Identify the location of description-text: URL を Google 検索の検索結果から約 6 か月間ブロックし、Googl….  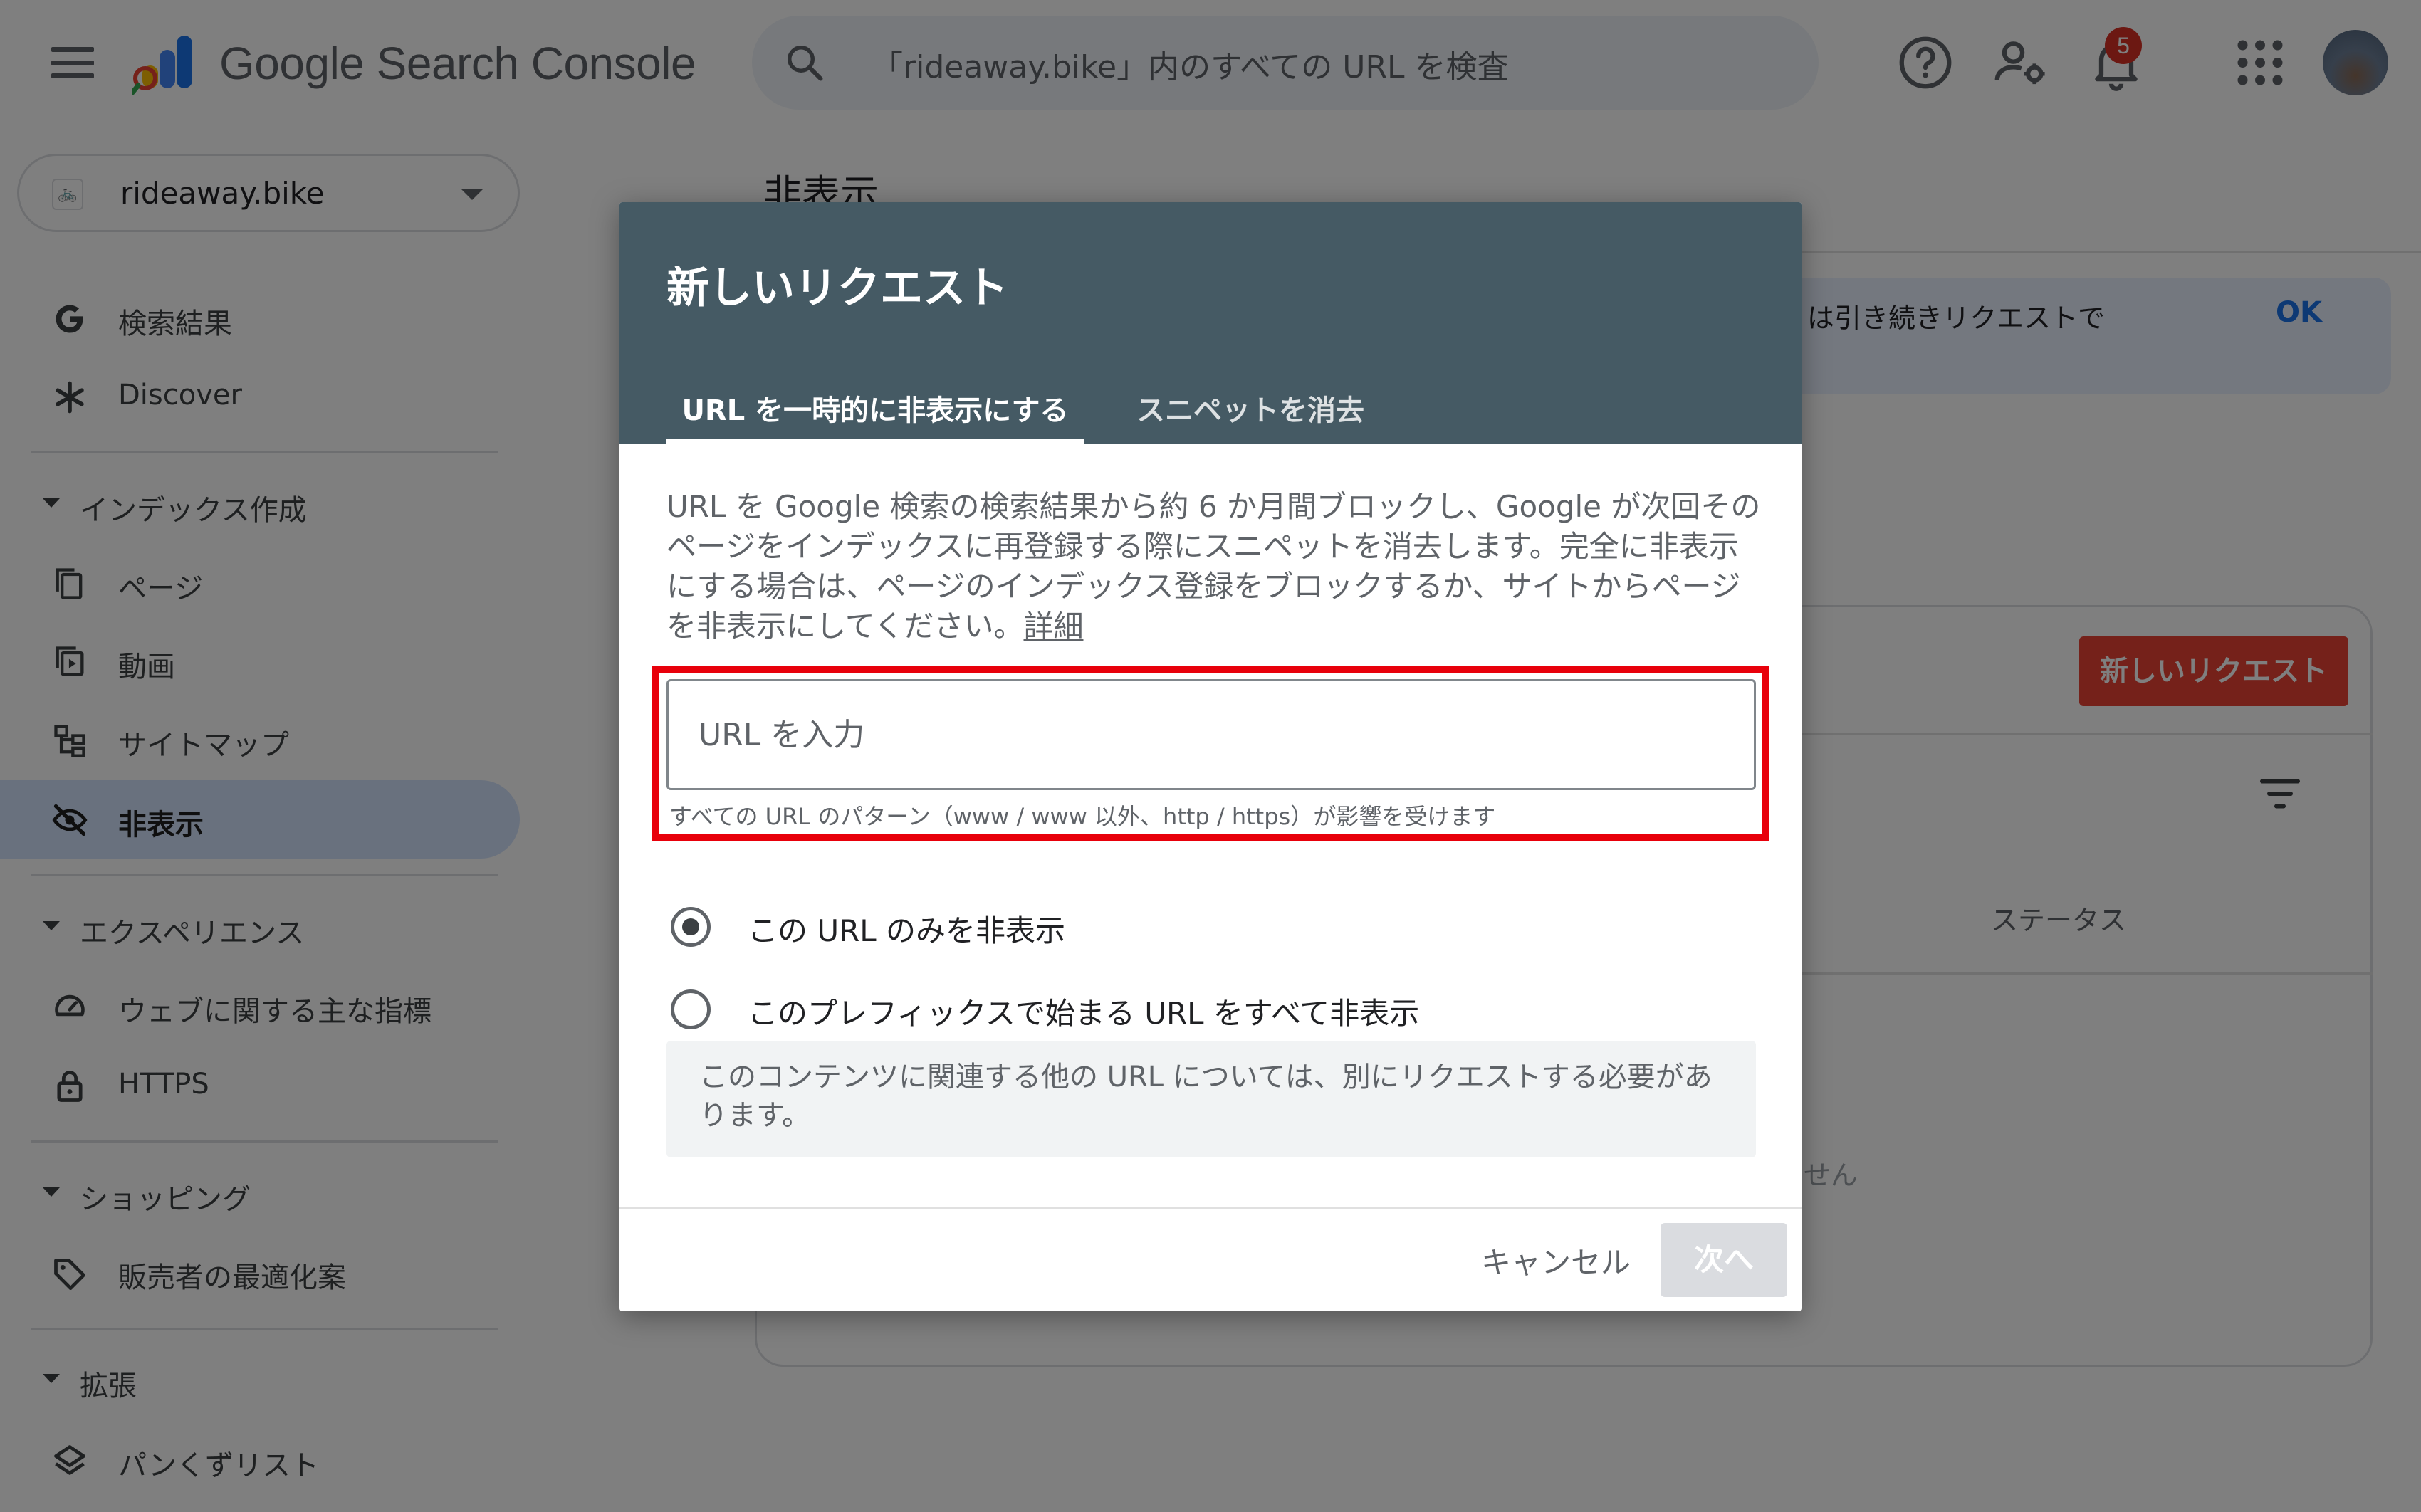
(1213, 566).